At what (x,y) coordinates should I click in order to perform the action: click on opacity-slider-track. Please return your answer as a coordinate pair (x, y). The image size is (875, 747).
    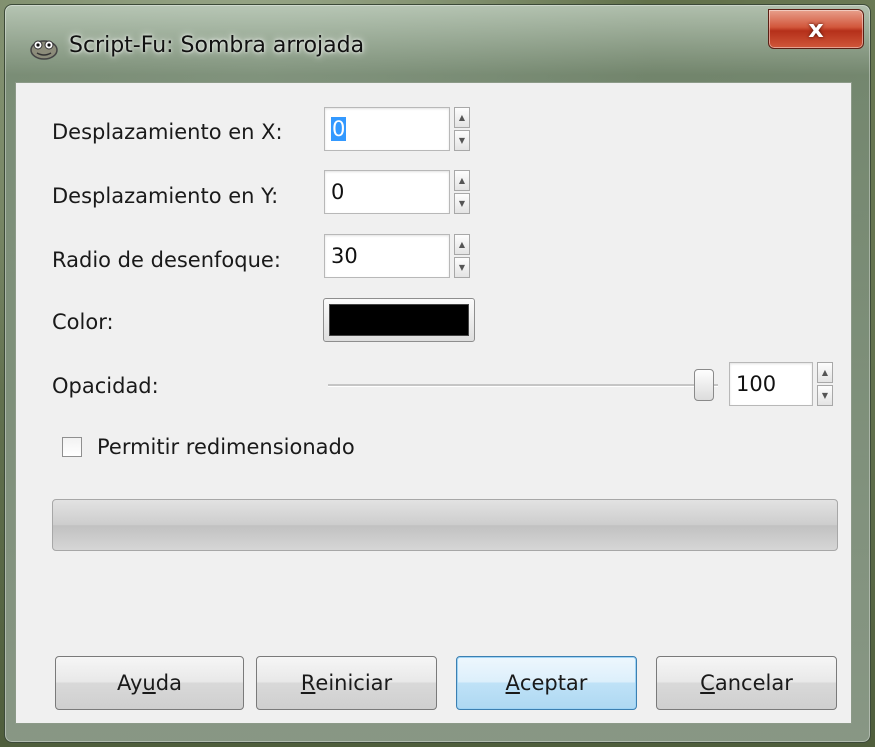
    Looking at the image, I should click on (523, 385).